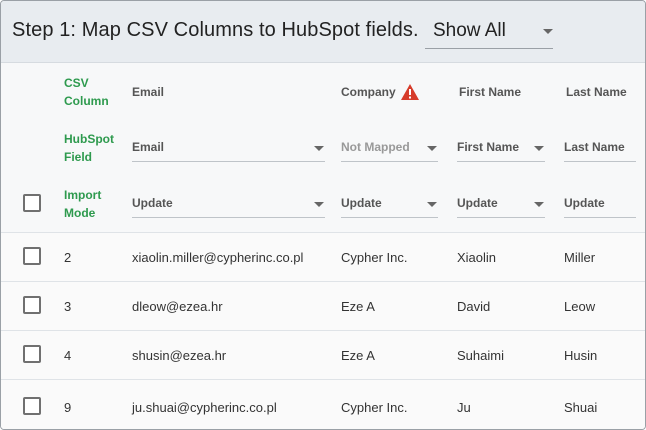 The image size is (646, 430). What do you see at coordinates (32, 203) in the screenshot?
I see `select-all-checkbox` at bounding box center [32, 203].